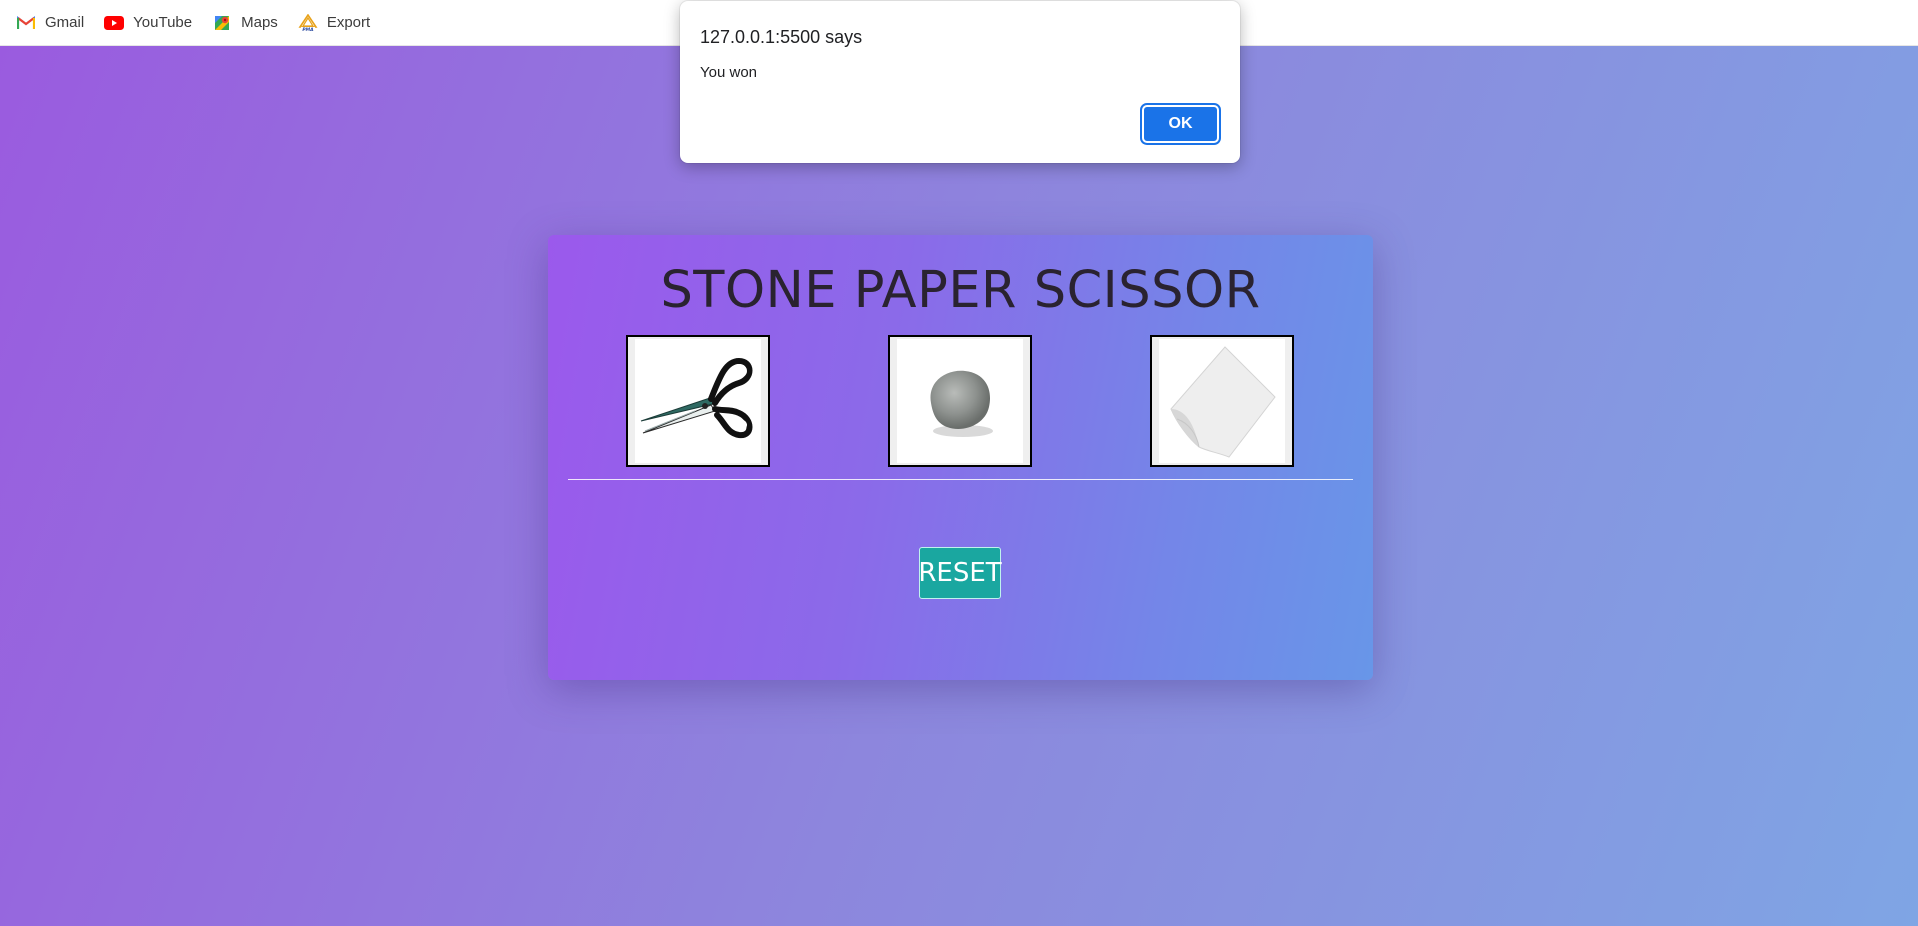  I want to click on choice-scissor, so click(698, 401).